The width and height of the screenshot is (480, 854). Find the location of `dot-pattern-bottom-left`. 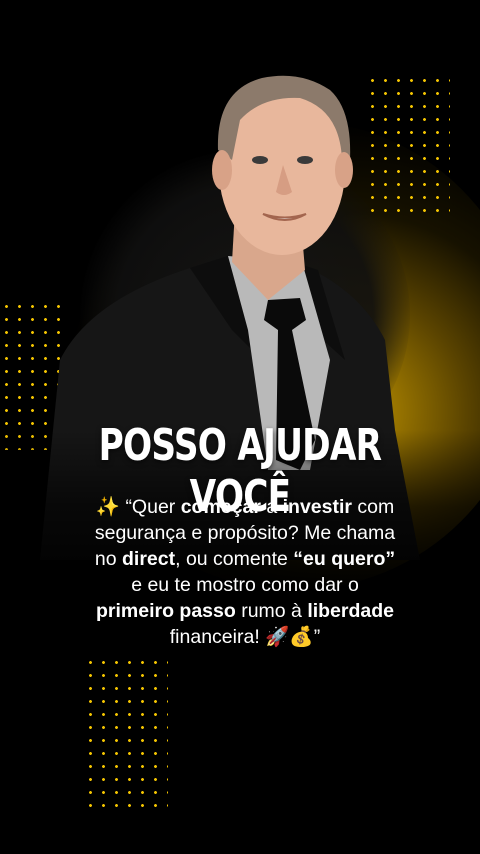

dot-pattern-bottom-left is located at coordinates (126, 734).